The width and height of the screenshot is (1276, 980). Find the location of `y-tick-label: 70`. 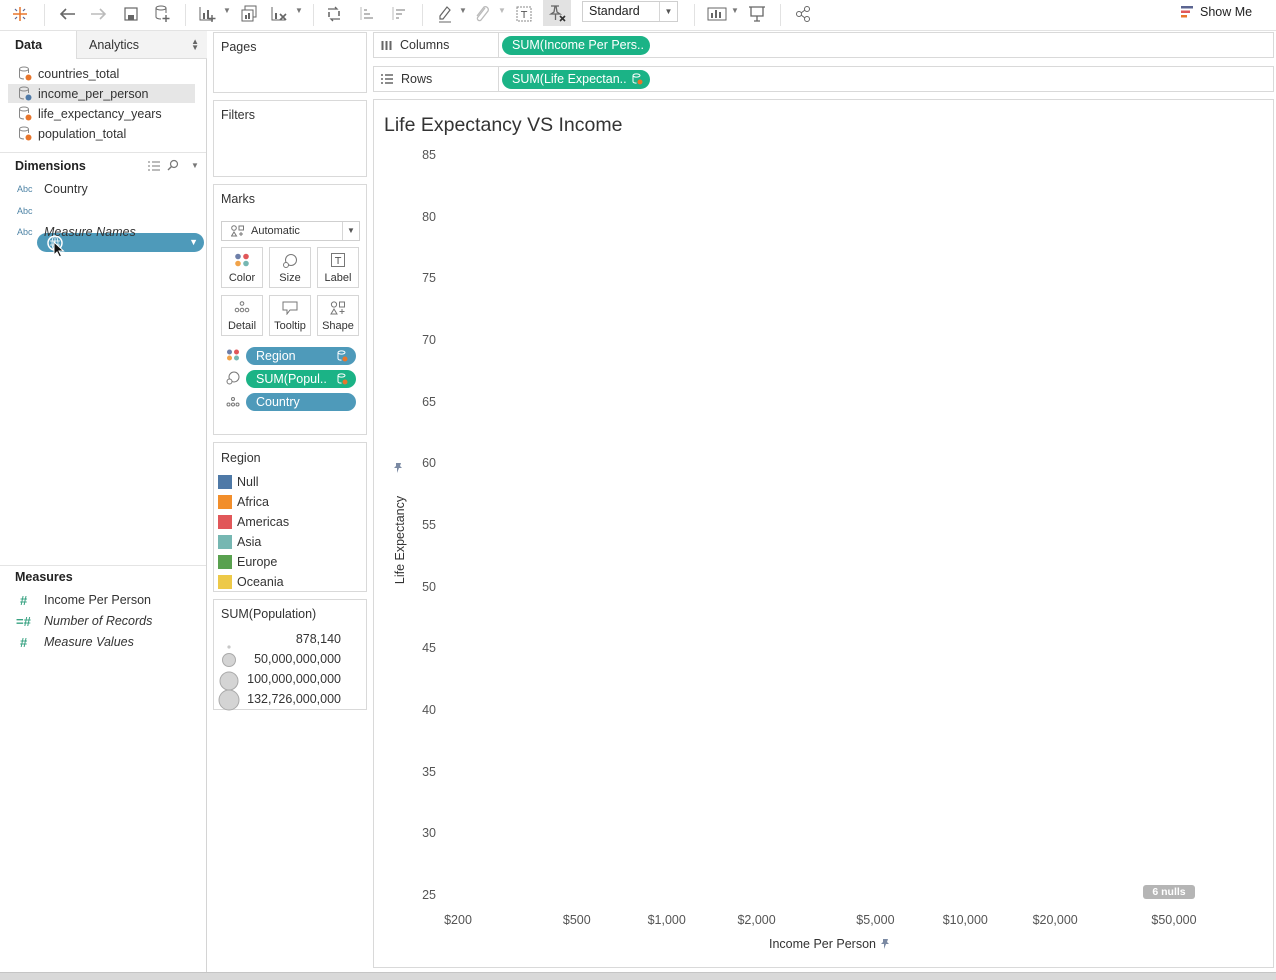

y-tick-label: 70 is located at coordinates (429, 340).